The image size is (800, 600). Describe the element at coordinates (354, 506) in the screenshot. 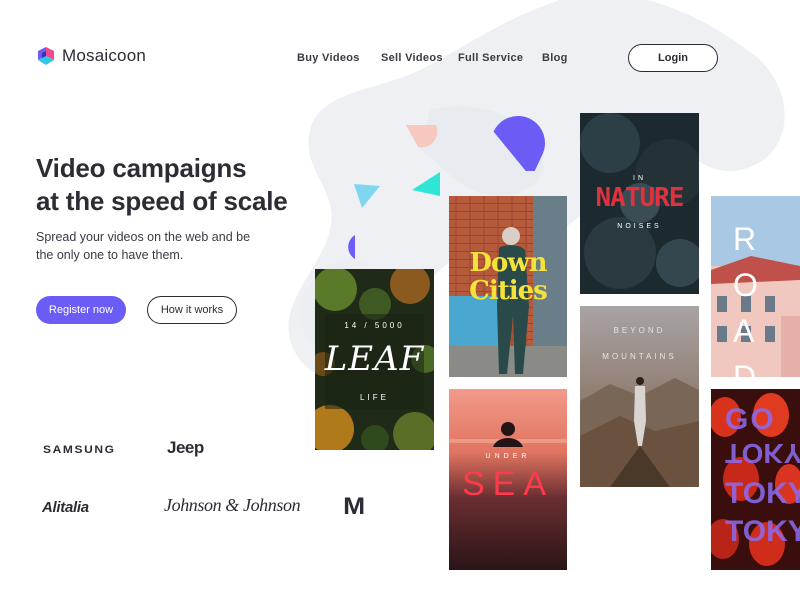

I see `client-logo-mcdonalds: M` at that location.